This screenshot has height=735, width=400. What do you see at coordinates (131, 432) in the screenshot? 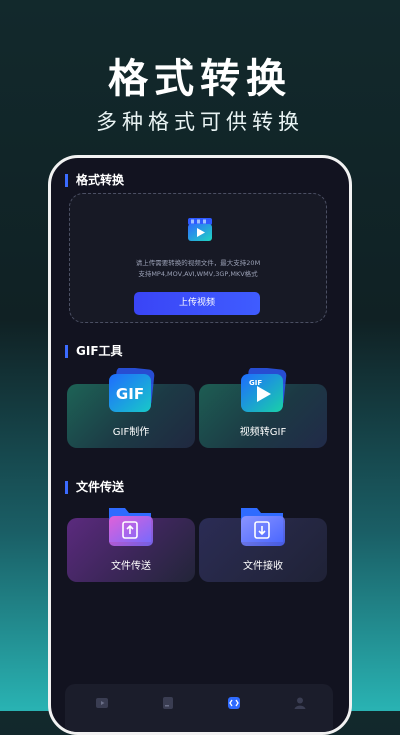
I see `gif-make-label: GIF制作` at bounding box center [131, 432].